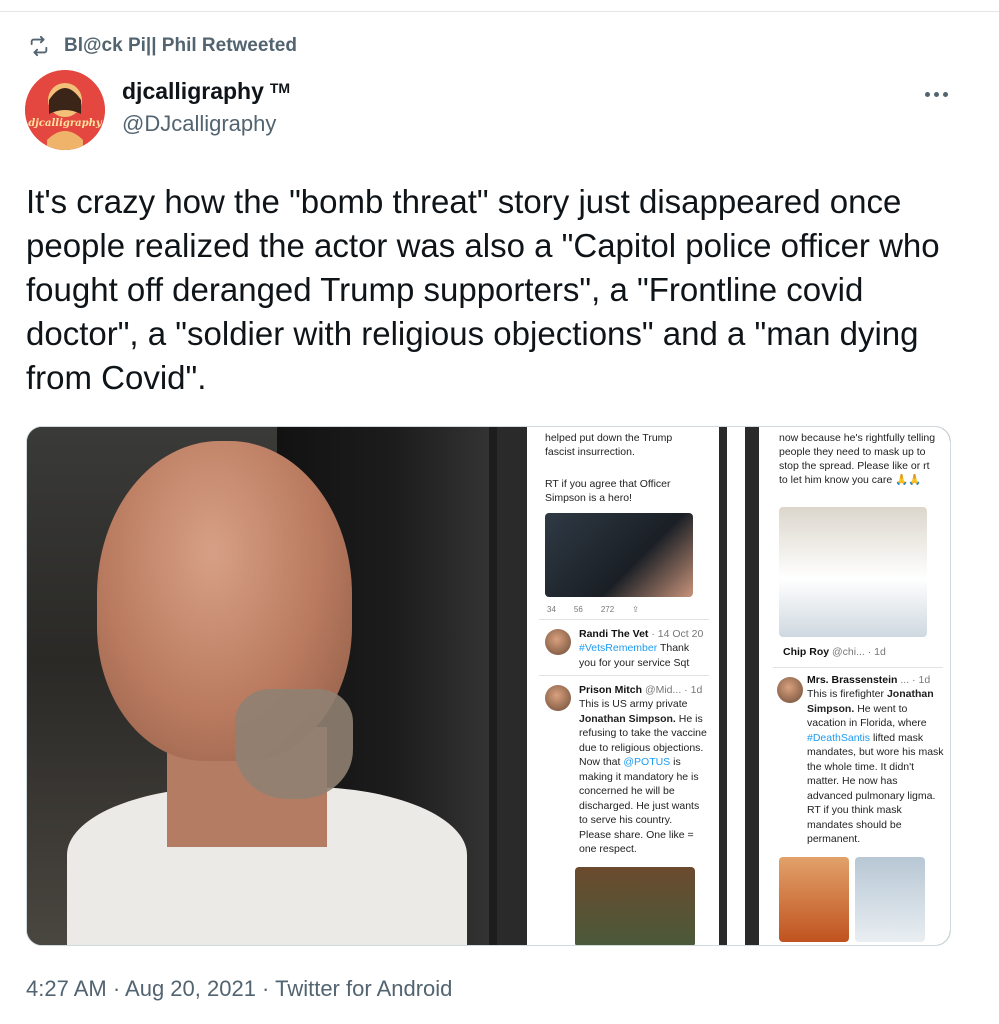  I want to click on collage-reply-name: Mrs. Brassenstein ... · 1d, so click(868, 680).